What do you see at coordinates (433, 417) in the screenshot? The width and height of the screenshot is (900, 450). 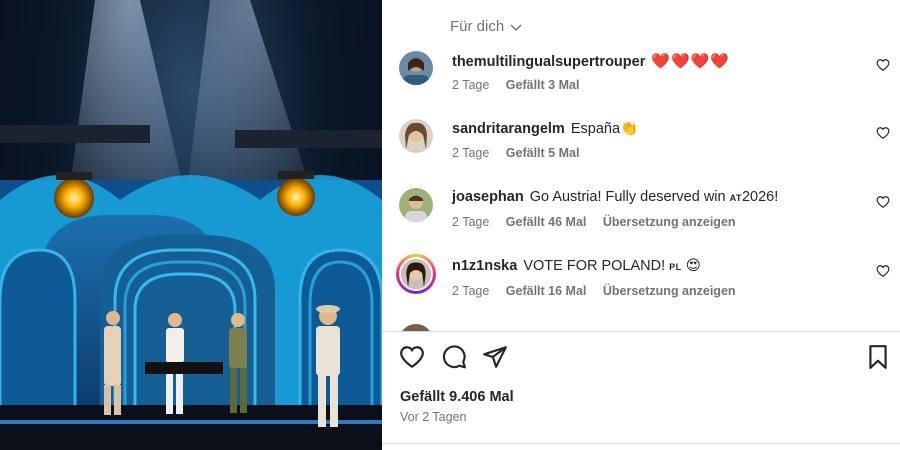 I see `post-date: Vor 2 Tagen` at bounding box center [433, 417].